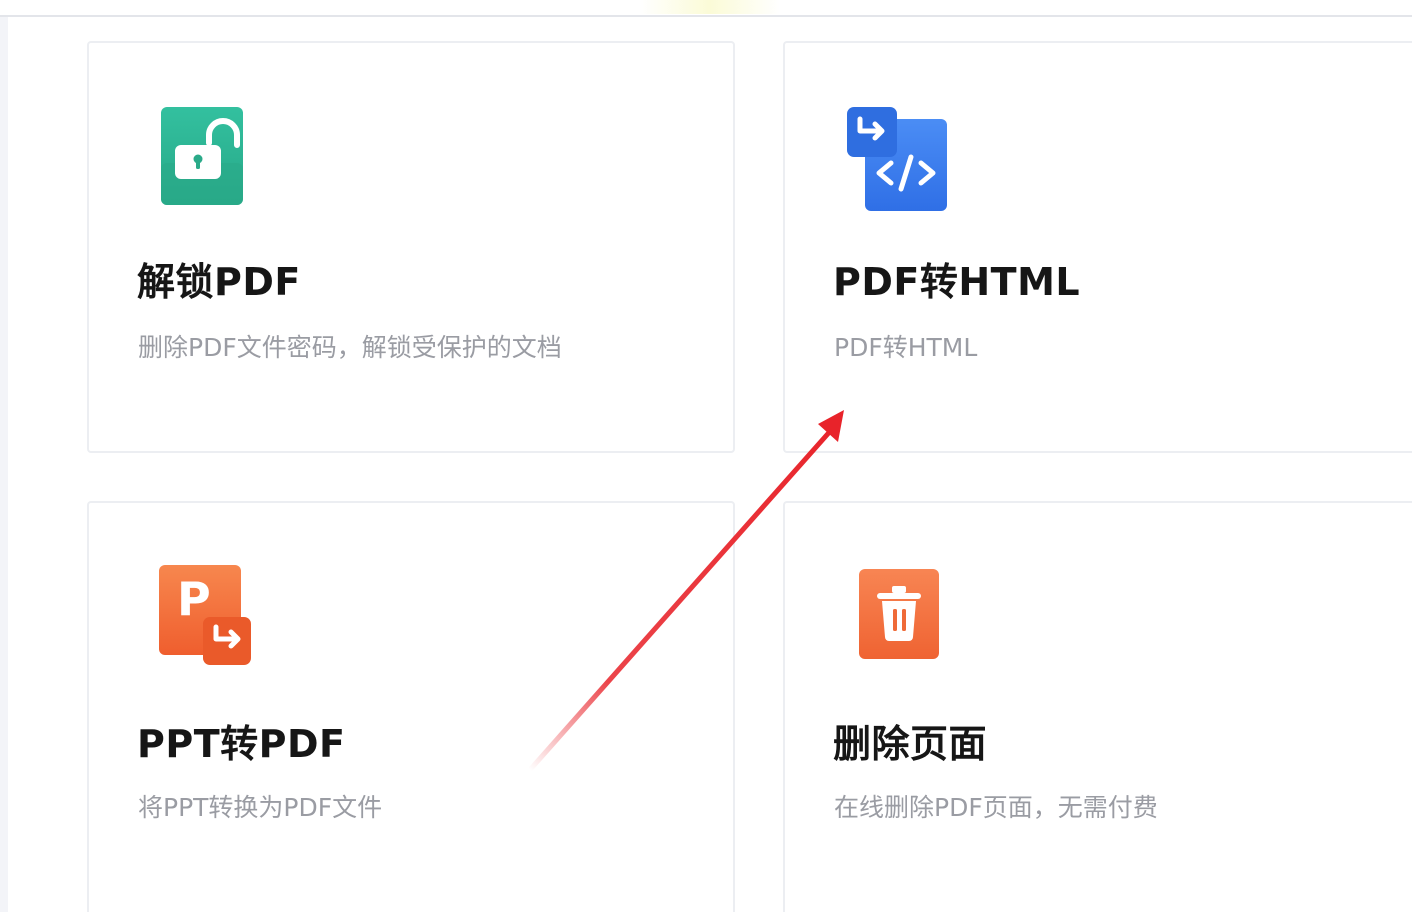 The width and height of the screenshot is (1412, 912). I want to click on unlock-icon, so click(207, 159).